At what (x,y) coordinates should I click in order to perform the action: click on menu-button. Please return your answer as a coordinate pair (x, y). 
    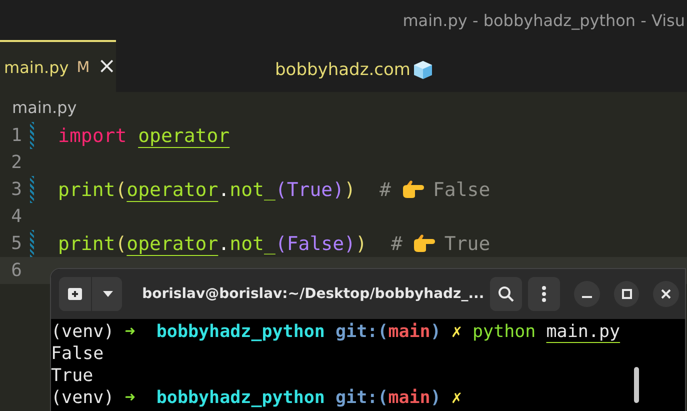
    Looking at the image, I should click on (544, 294).